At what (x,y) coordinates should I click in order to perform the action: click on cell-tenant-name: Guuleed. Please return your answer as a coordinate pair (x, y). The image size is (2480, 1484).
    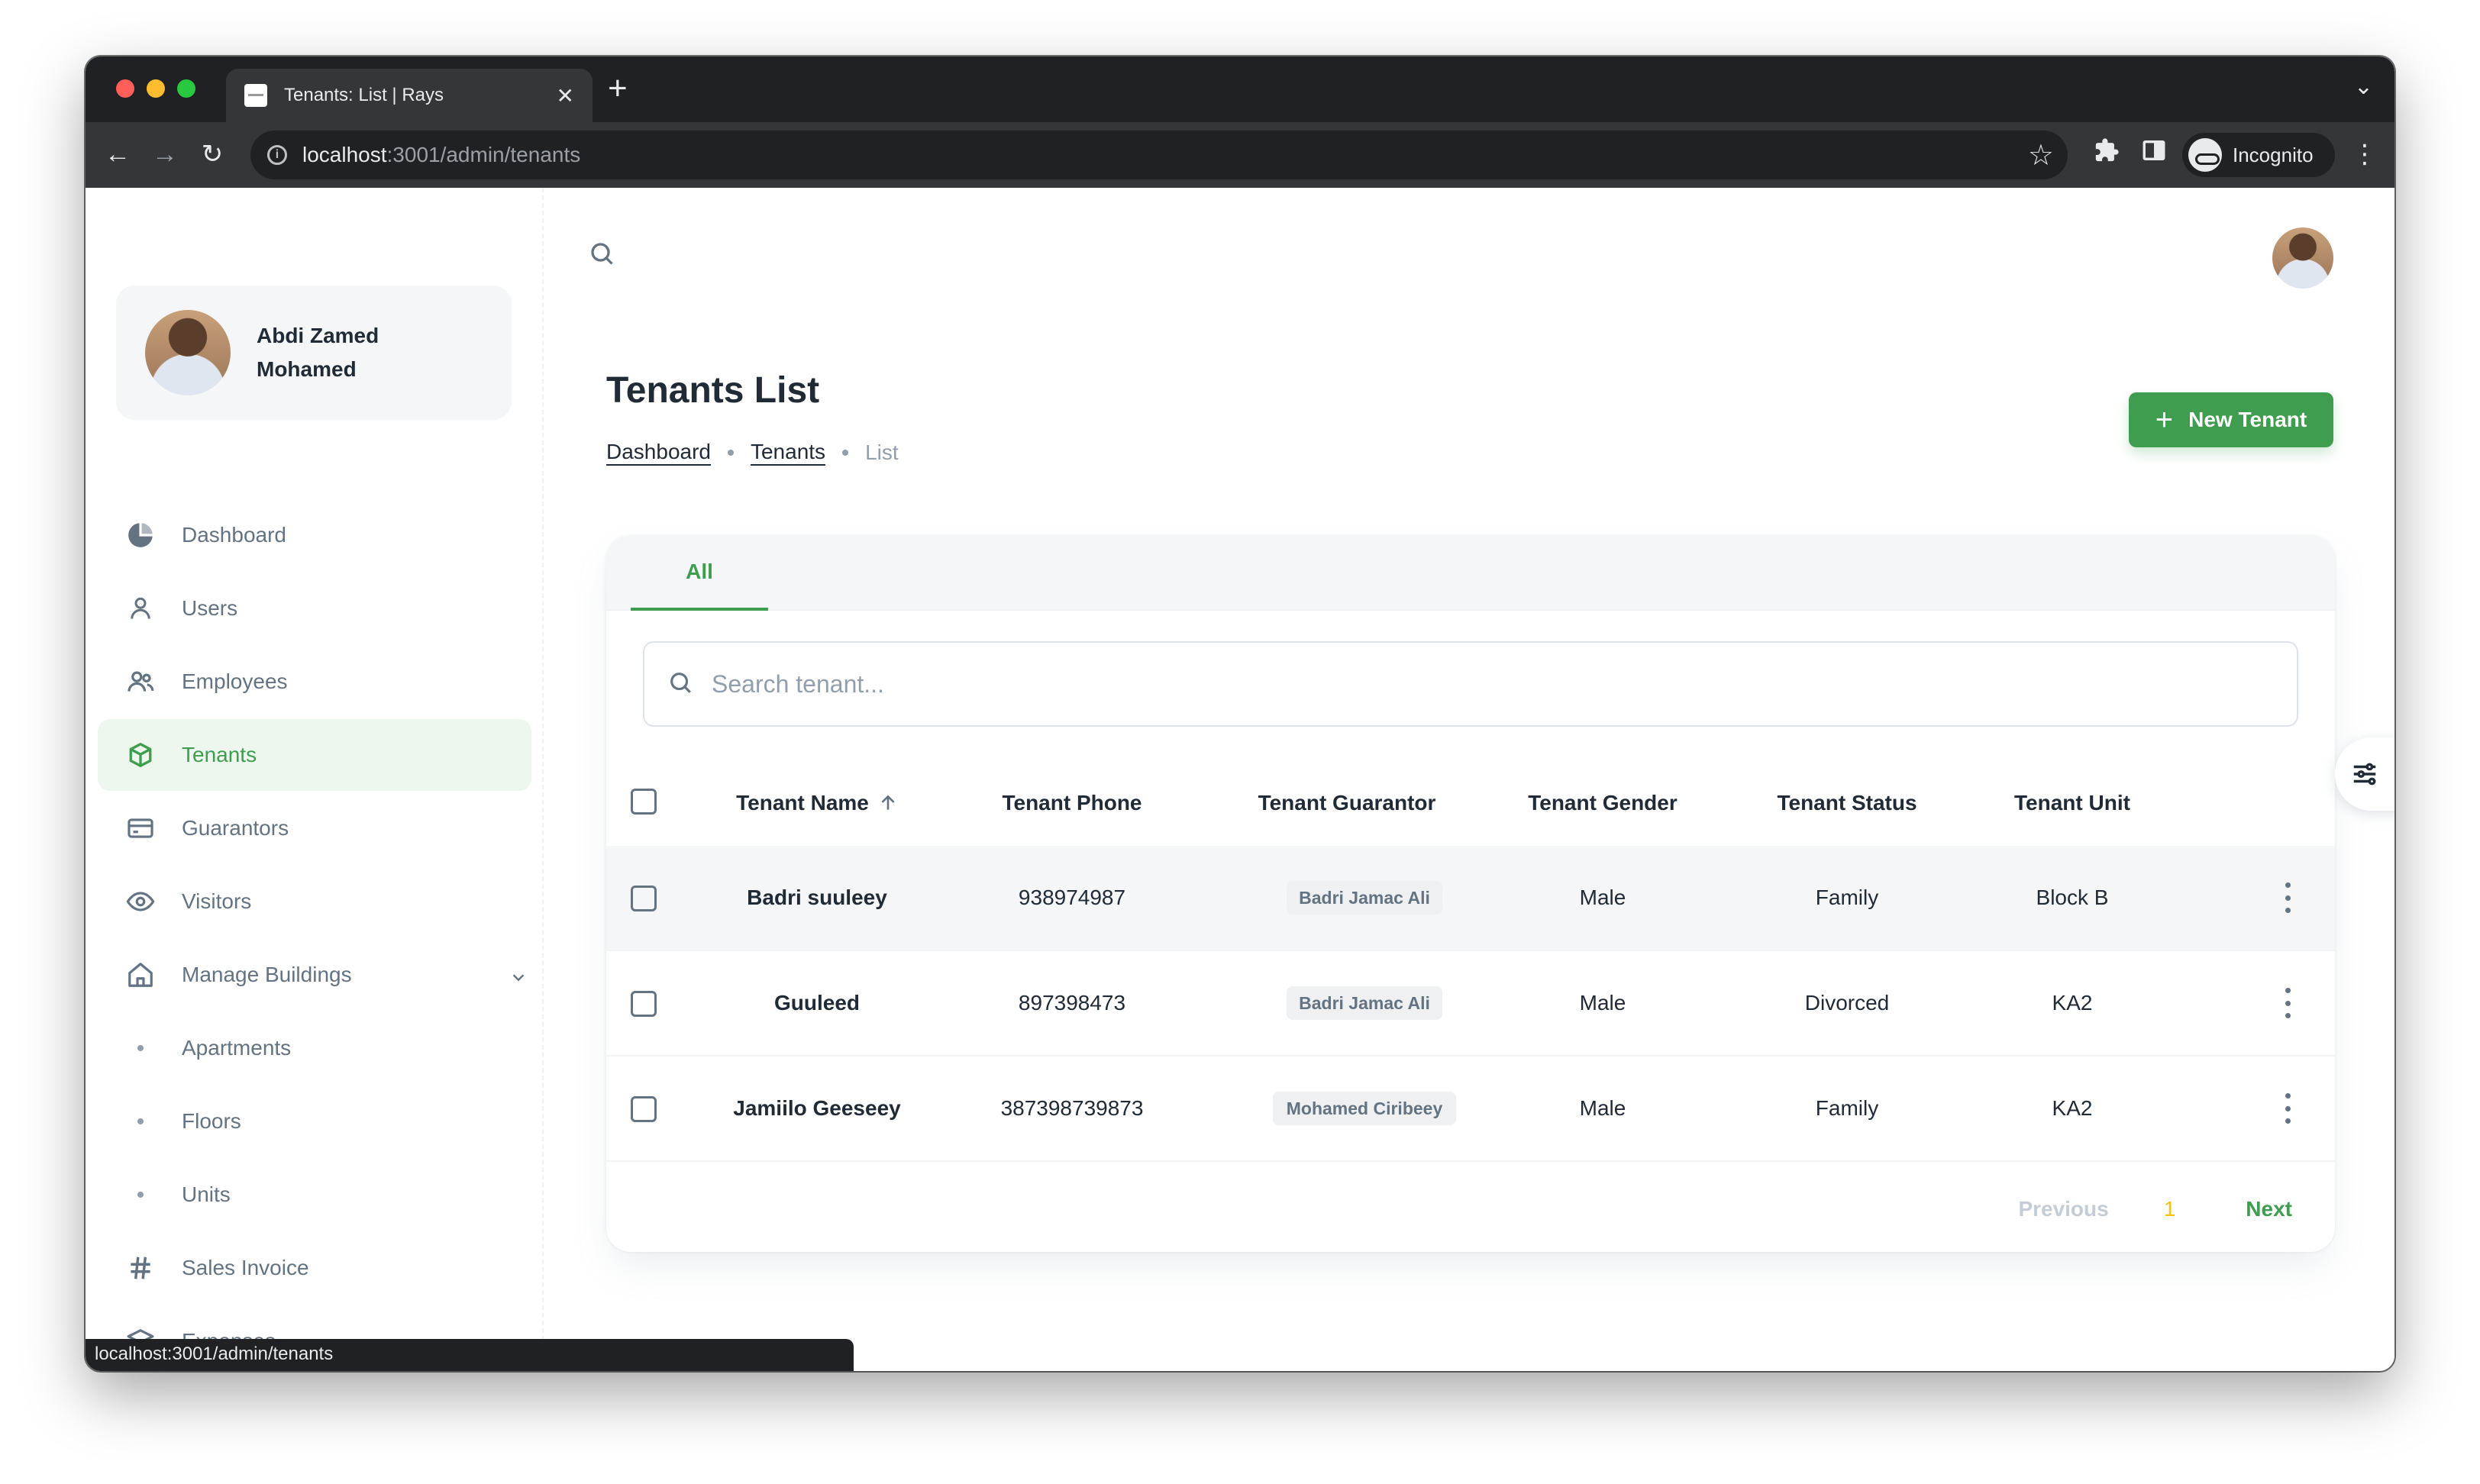
    Looking at the image, I should click on (816, 1003).